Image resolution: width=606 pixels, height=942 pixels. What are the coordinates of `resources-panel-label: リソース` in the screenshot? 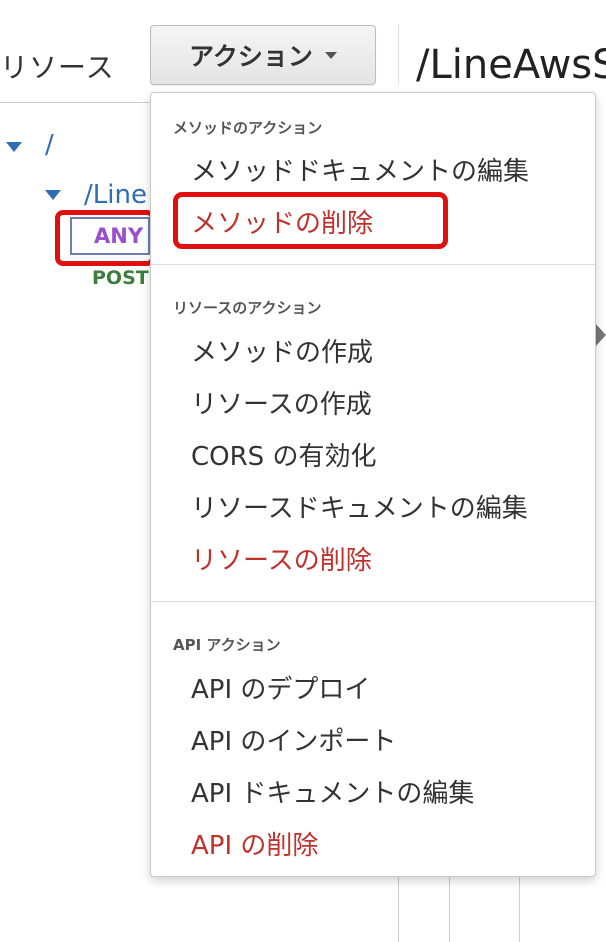 It's located at (57, 67).